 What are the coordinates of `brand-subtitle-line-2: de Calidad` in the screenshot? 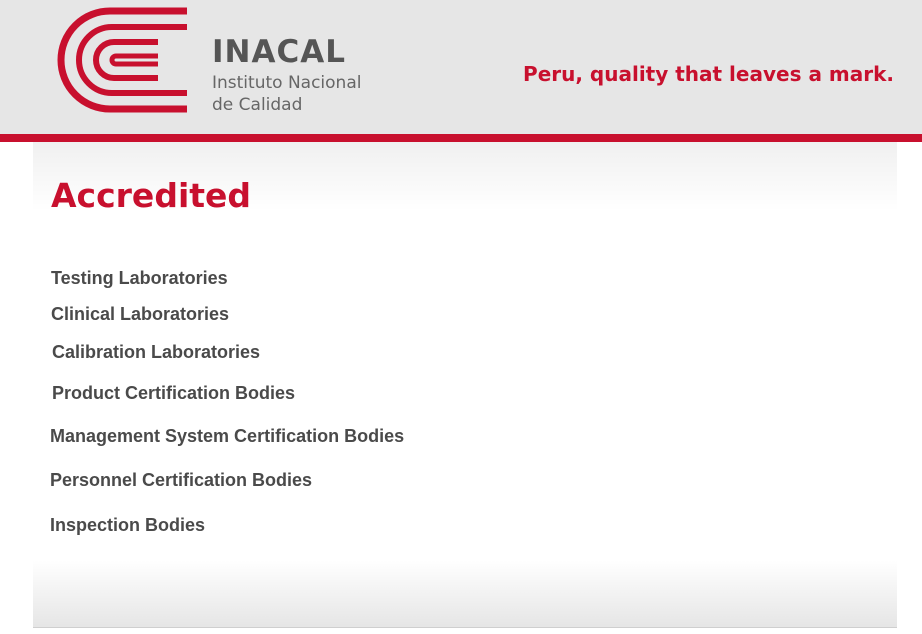 It's located at (257, 105).